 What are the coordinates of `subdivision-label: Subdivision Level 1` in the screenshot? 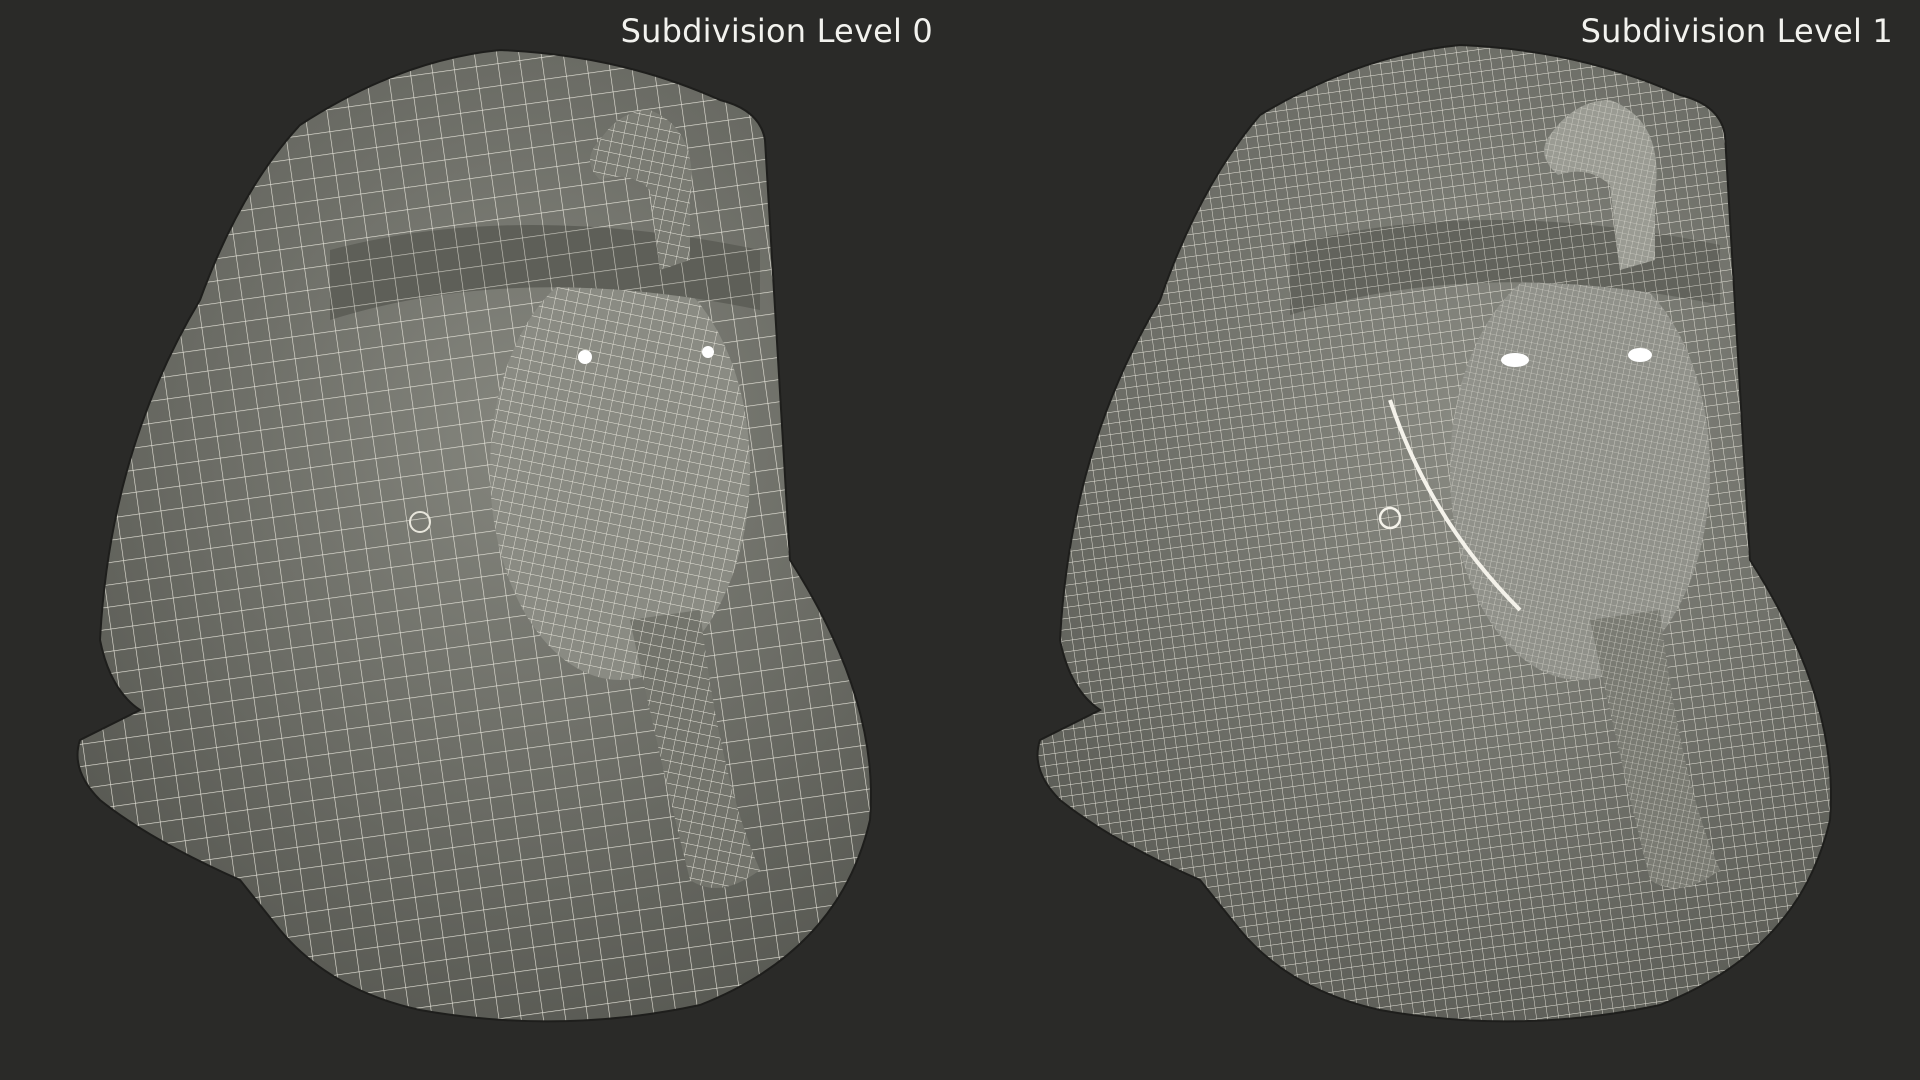 It's located at (1736, 31).